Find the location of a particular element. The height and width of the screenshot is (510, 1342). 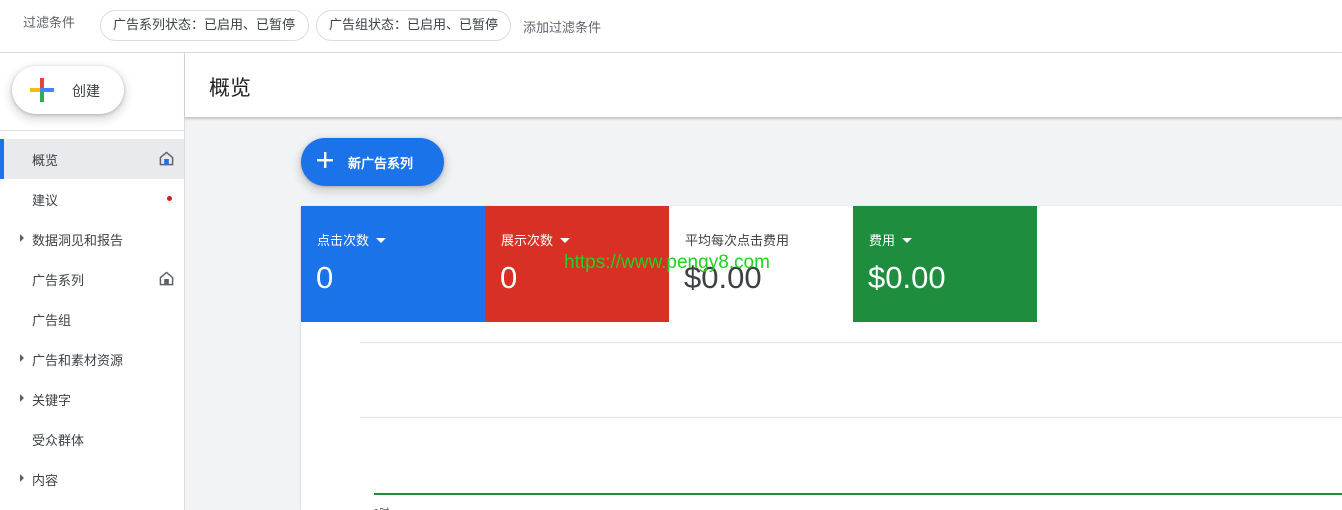

create-button-label: 创建 is located at coordinates (86, 92).